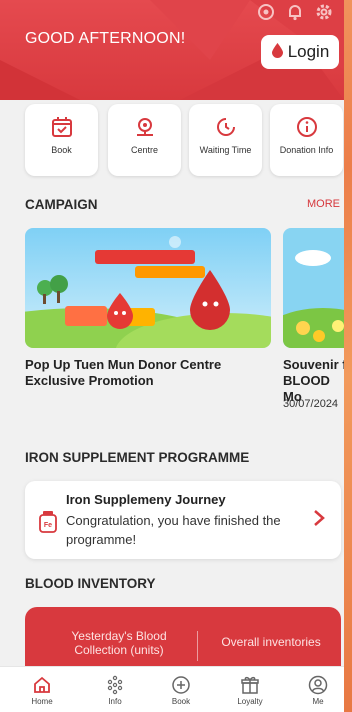 This screenshot has width=352, height=712. Describe the element at coordinates (323, 204) in the screenshot. I see `campaign-more-link: MORE` at that location.